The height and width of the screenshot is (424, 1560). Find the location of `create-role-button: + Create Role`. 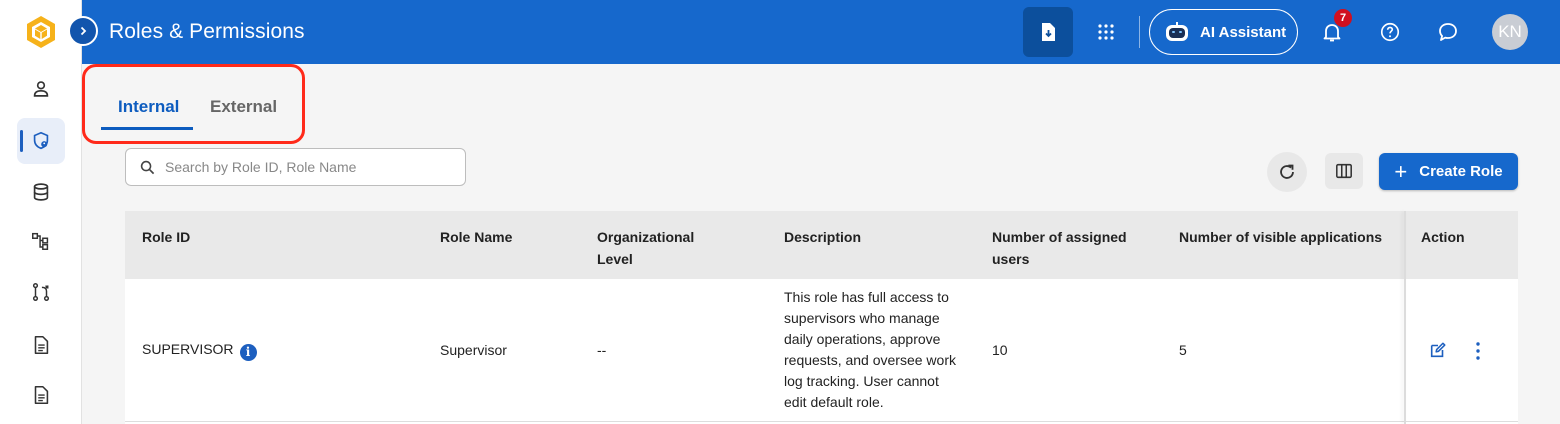

create-role-button: + Create Role is located at coordinates (1448, 171).